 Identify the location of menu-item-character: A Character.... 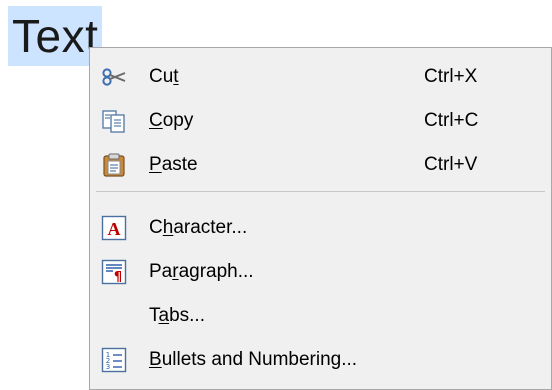
(320, 228).